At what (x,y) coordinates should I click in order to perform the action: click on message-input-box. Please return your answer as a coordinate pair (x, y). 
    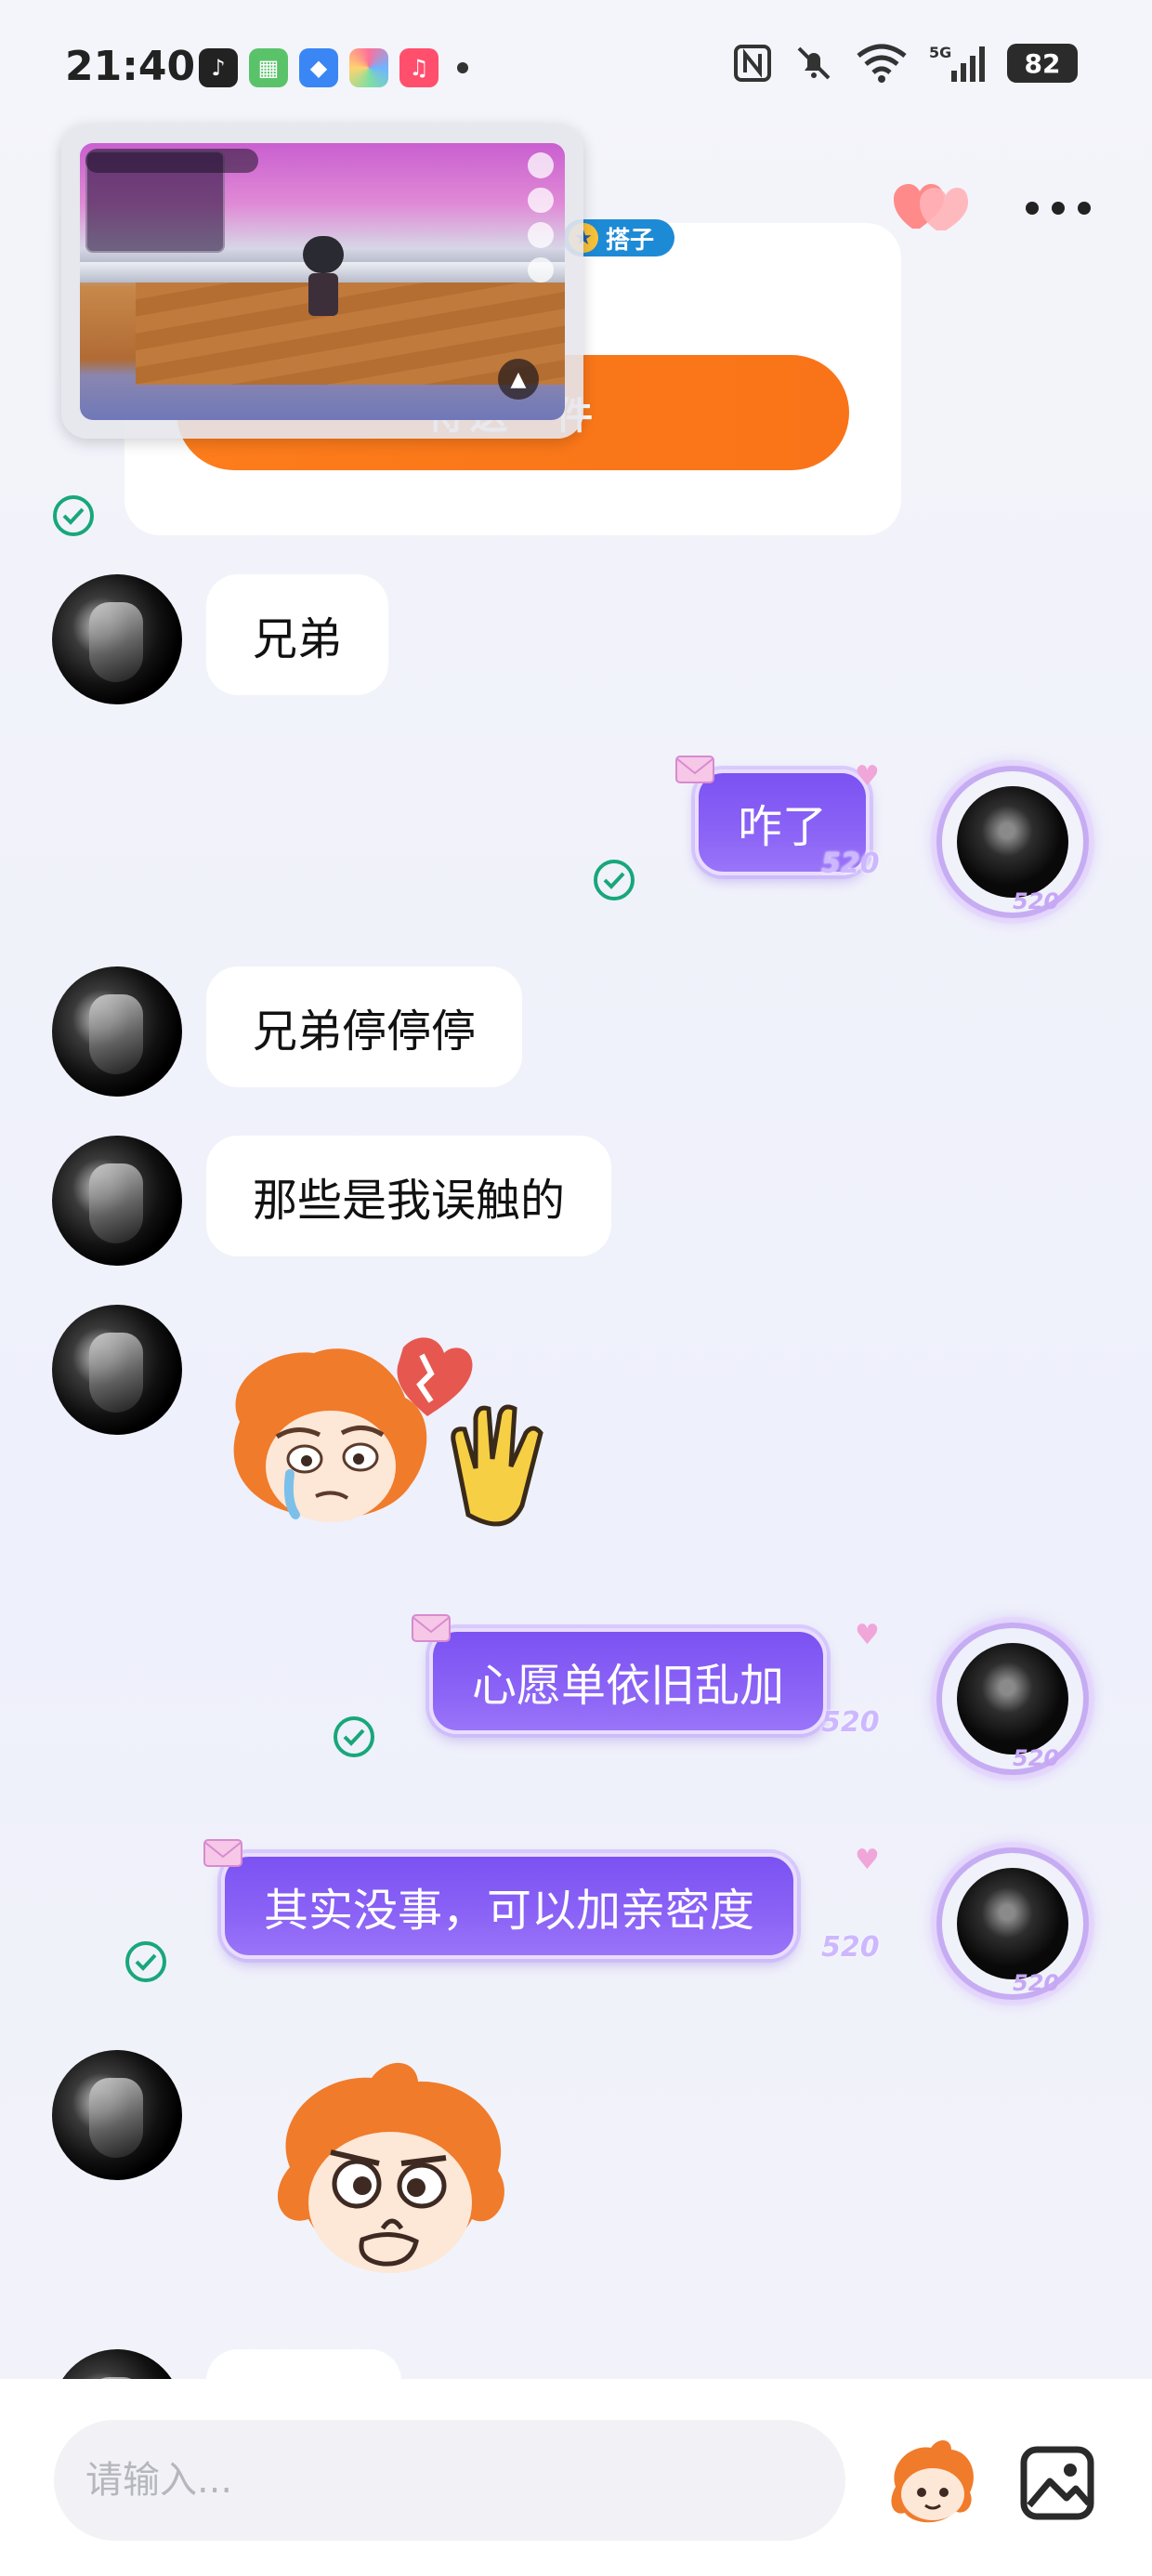
    Looking at the image, I should click on (449, 2480).